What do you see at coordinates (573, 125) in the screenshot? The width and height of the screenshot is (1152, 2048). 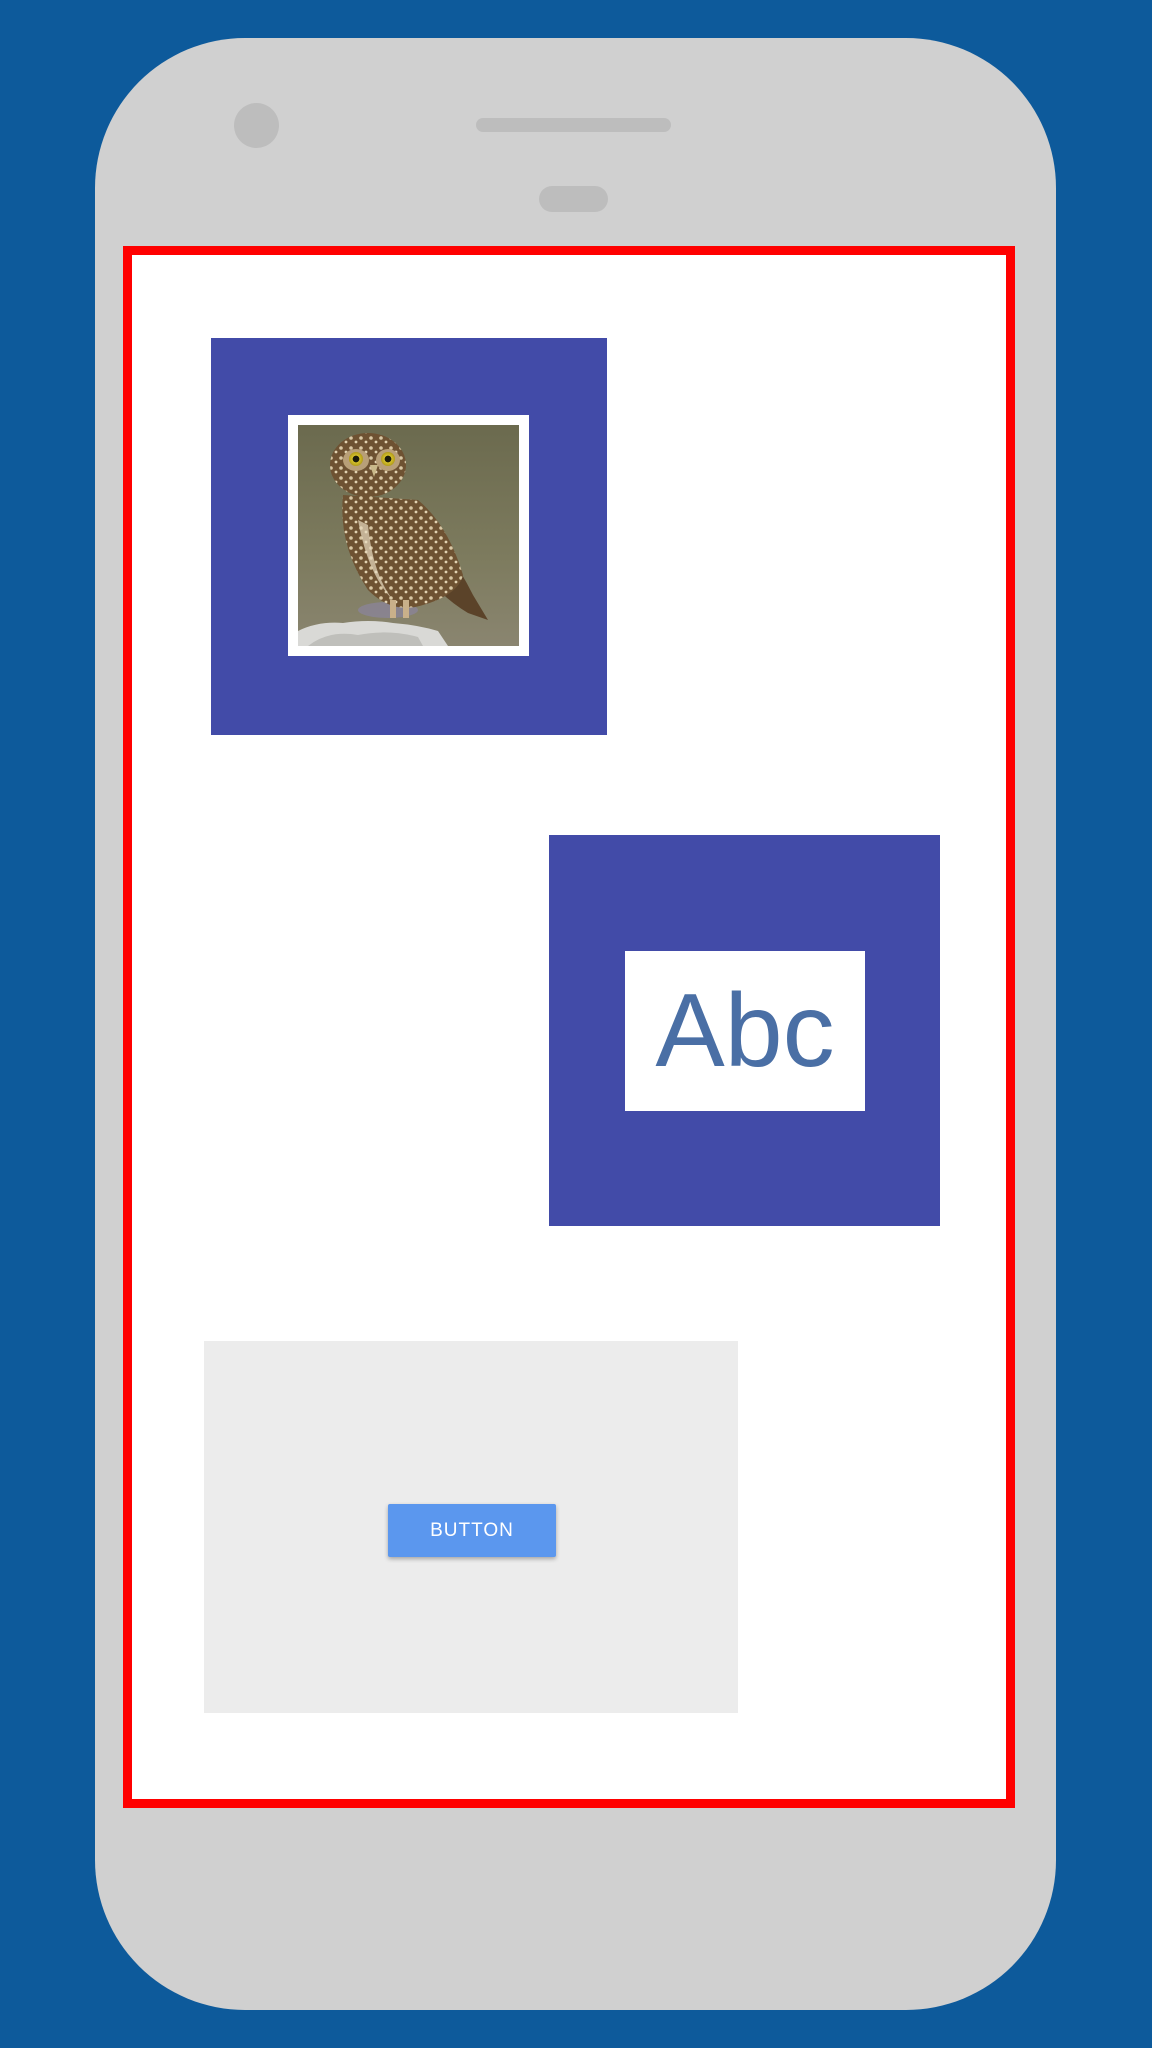 I see `earpiece-speaker` at bounding box center [573, 125].